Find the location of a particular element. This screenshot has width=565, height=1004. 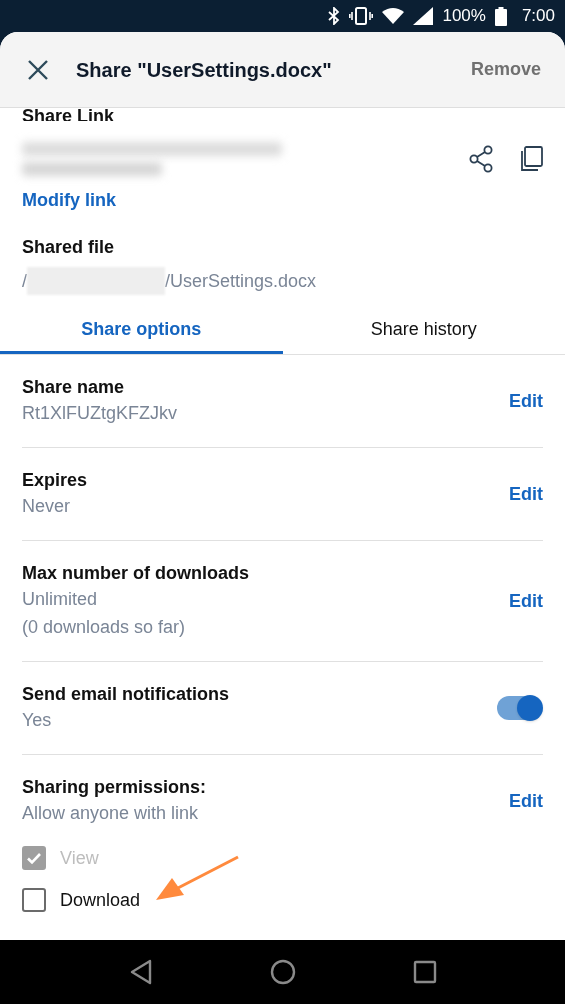

toggle-switch is located at coordinates (519, 708).